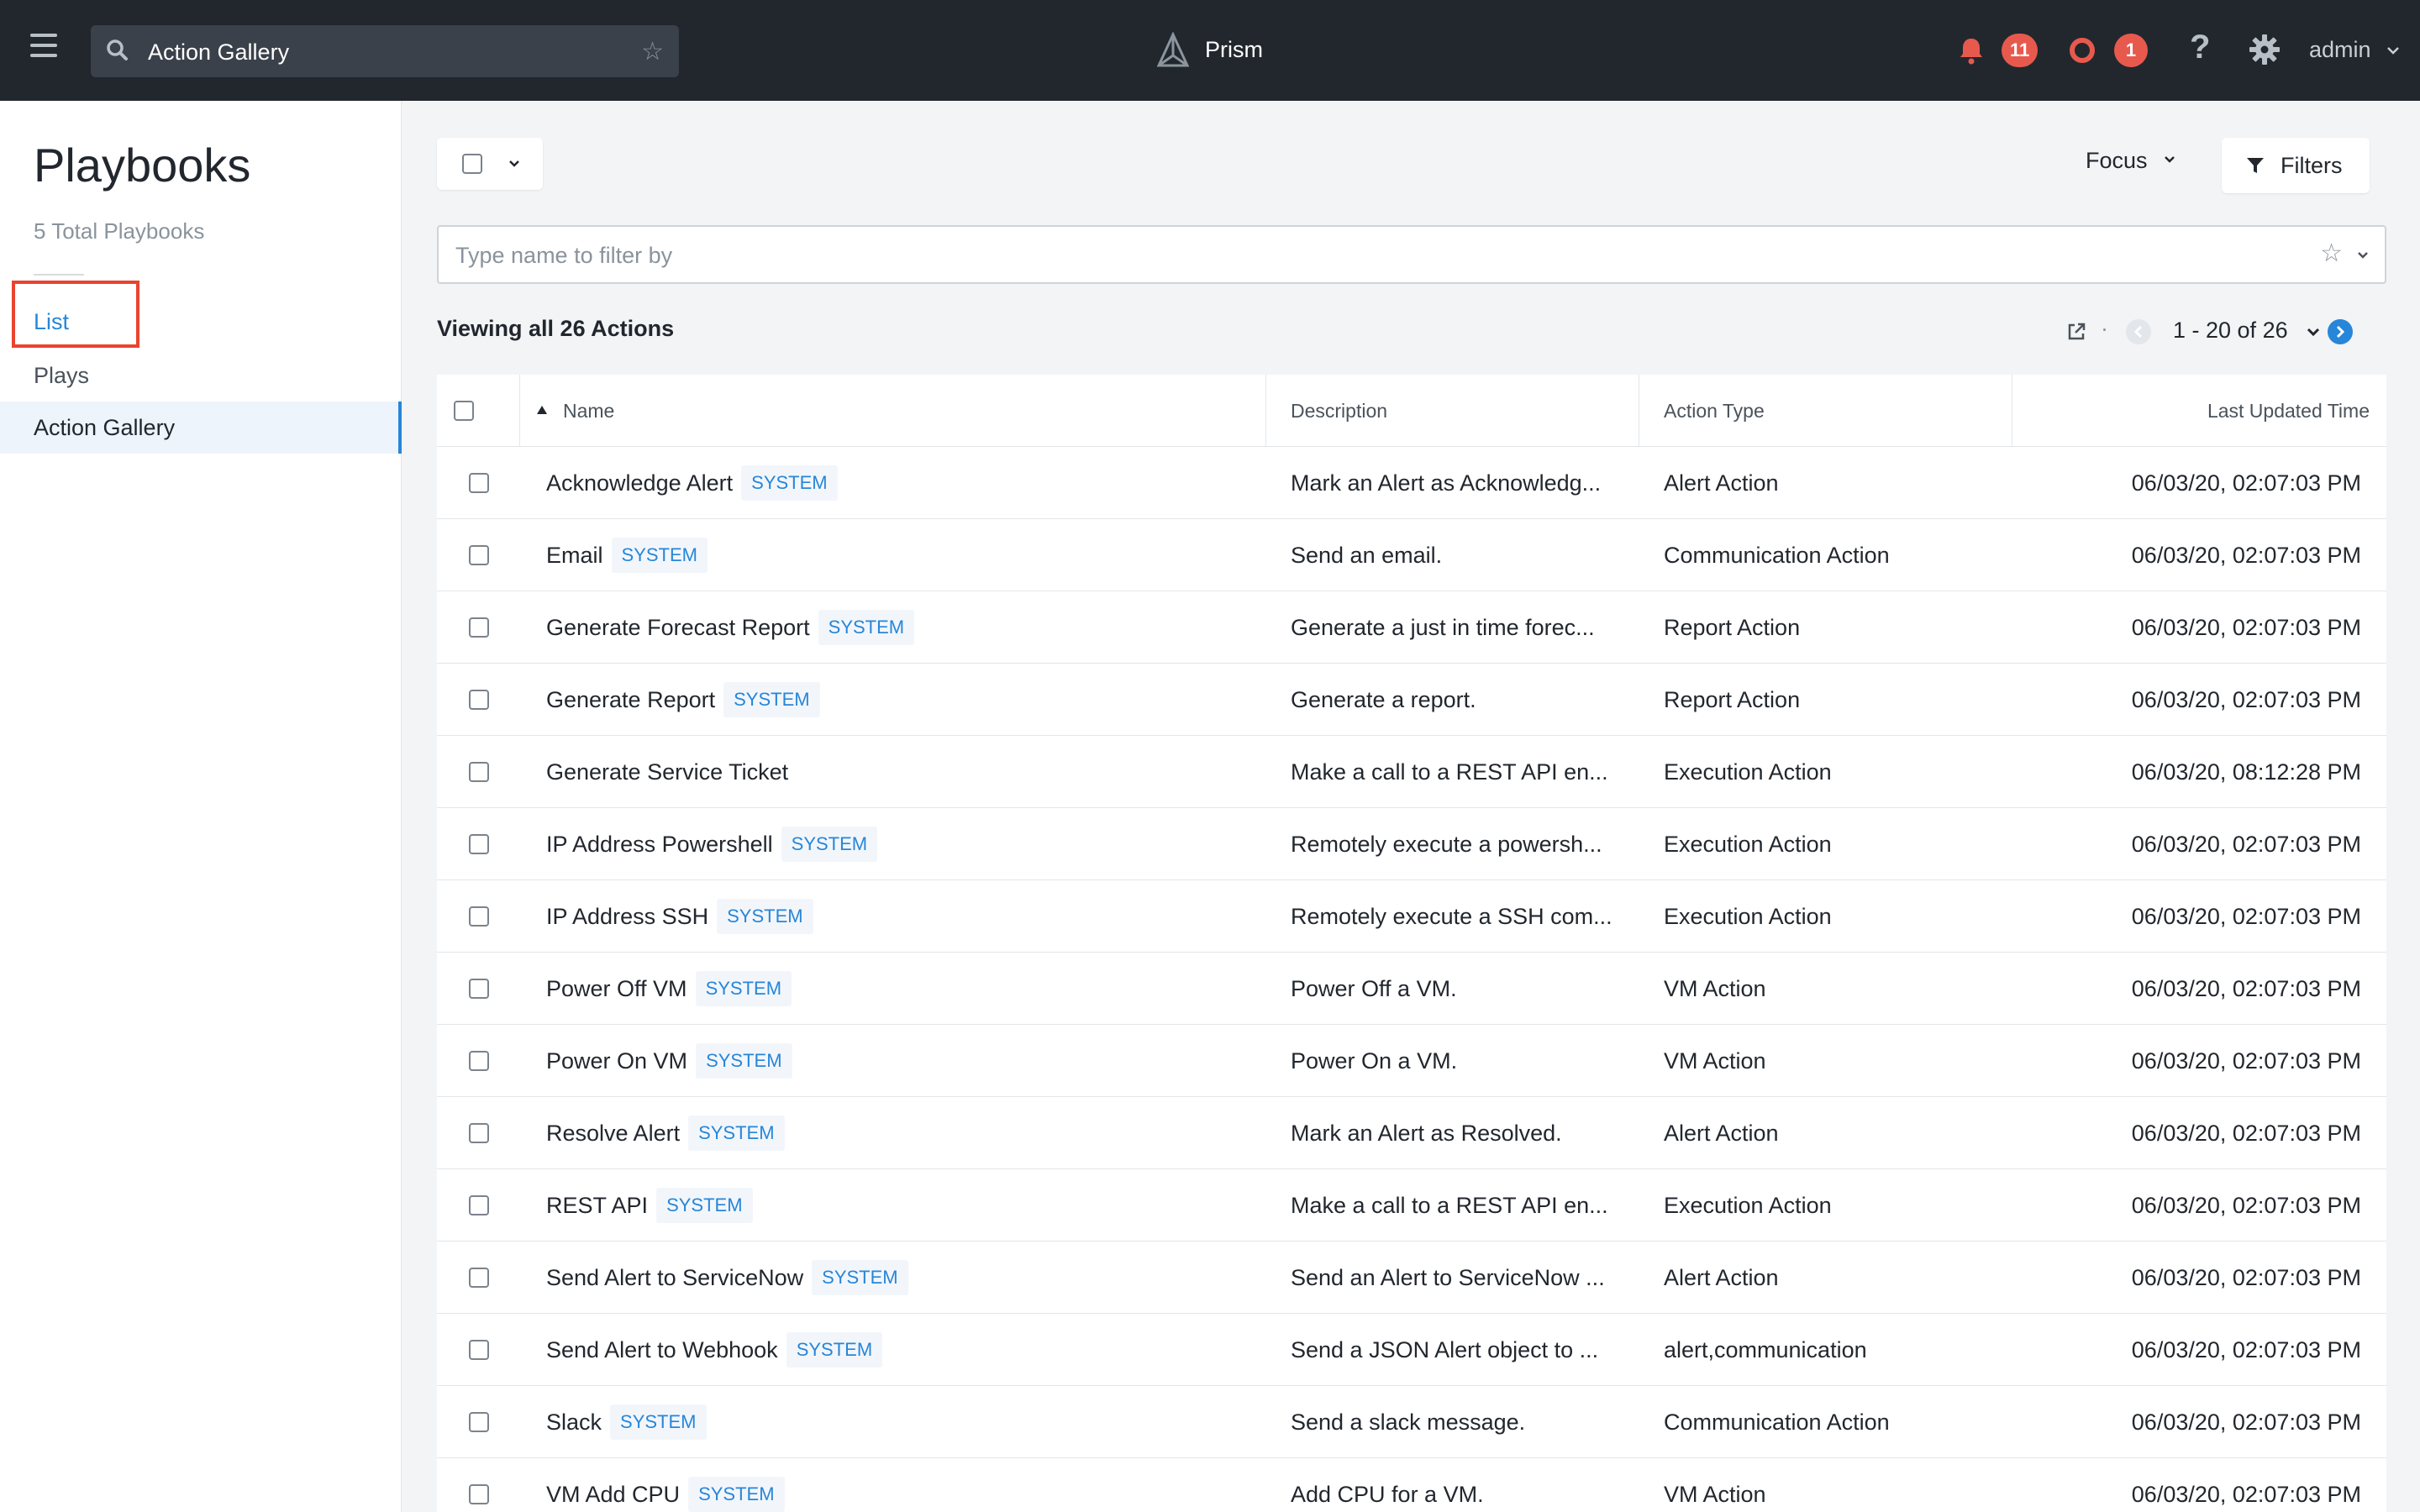 The image size is (2420, 1512). What do you see at coordinates (2082, 50) in the screenshot?
I see `ring-icon` at bounding box center [2082, 50].